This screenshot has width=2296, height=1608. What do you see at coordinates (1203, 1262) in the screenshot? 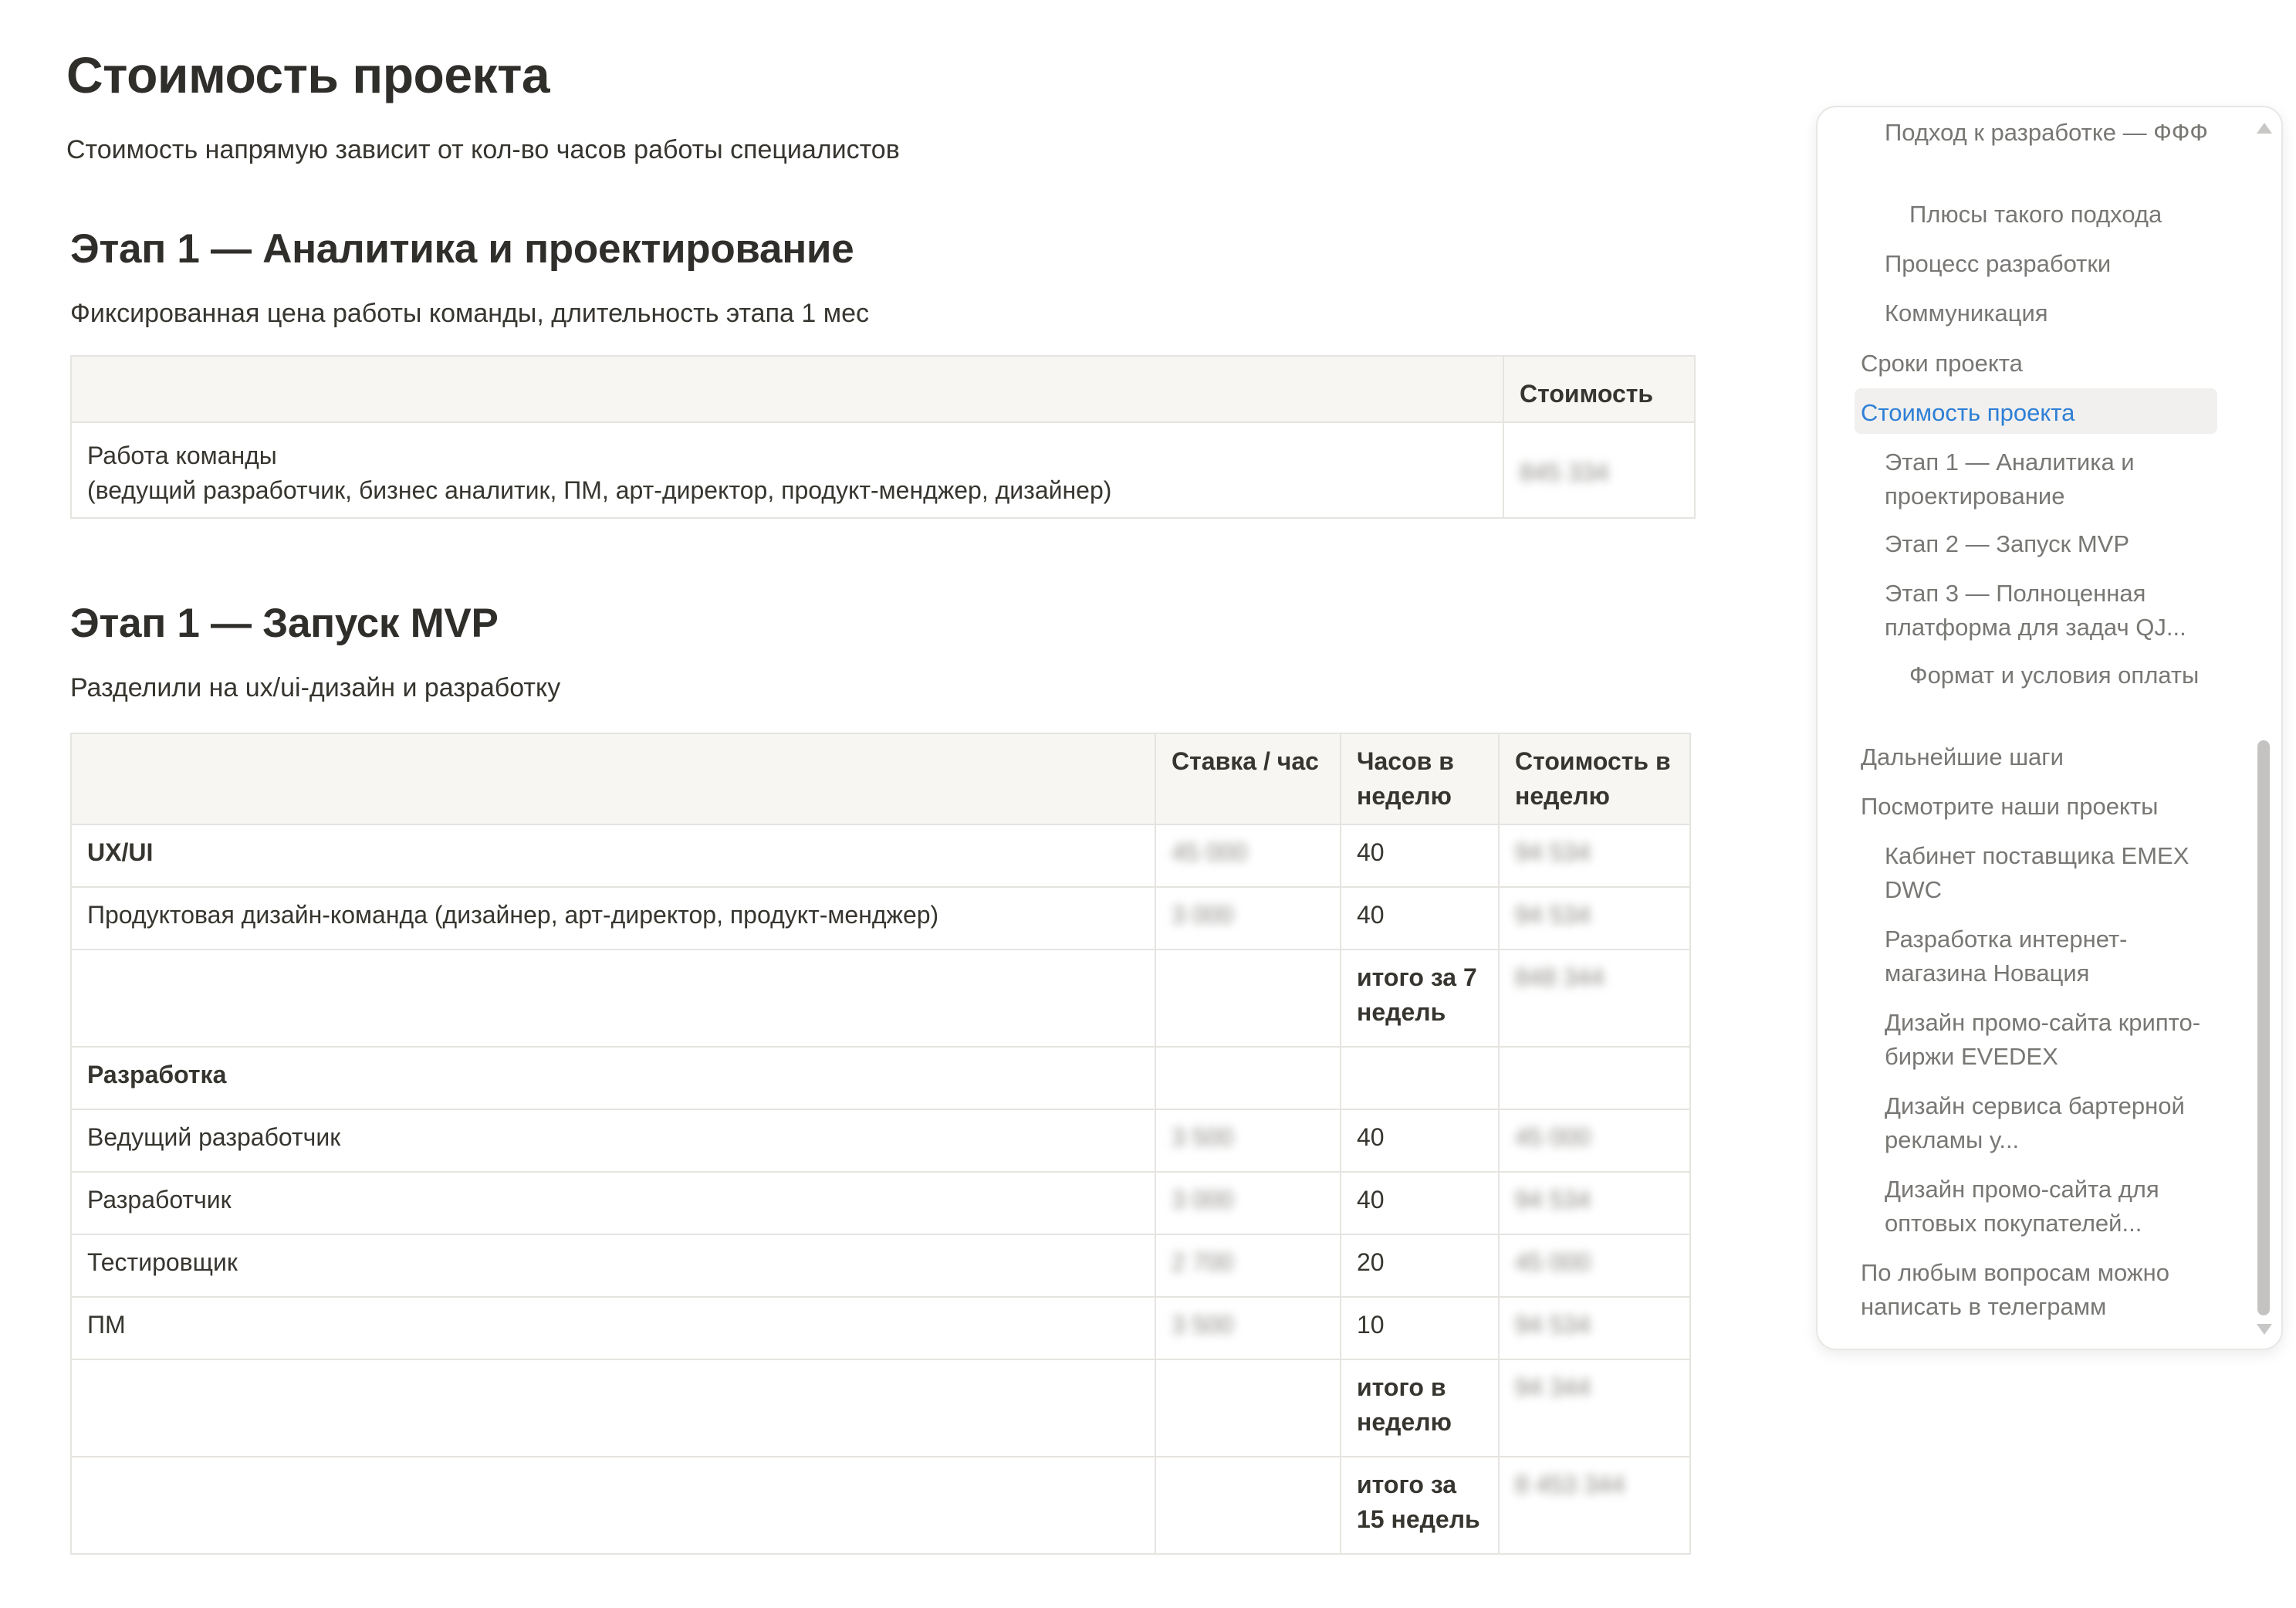
I see `rate-value: 2 700` at bounding box center [1203, 1262].